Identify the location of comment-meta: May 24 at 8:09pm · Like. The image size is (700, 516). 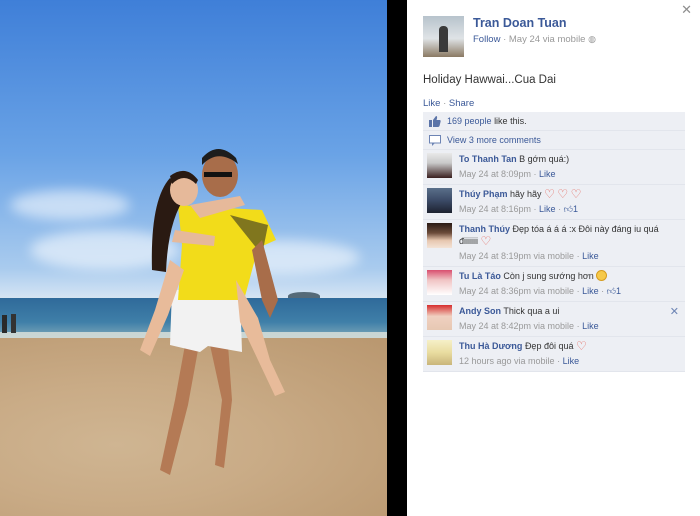
(507, 174).